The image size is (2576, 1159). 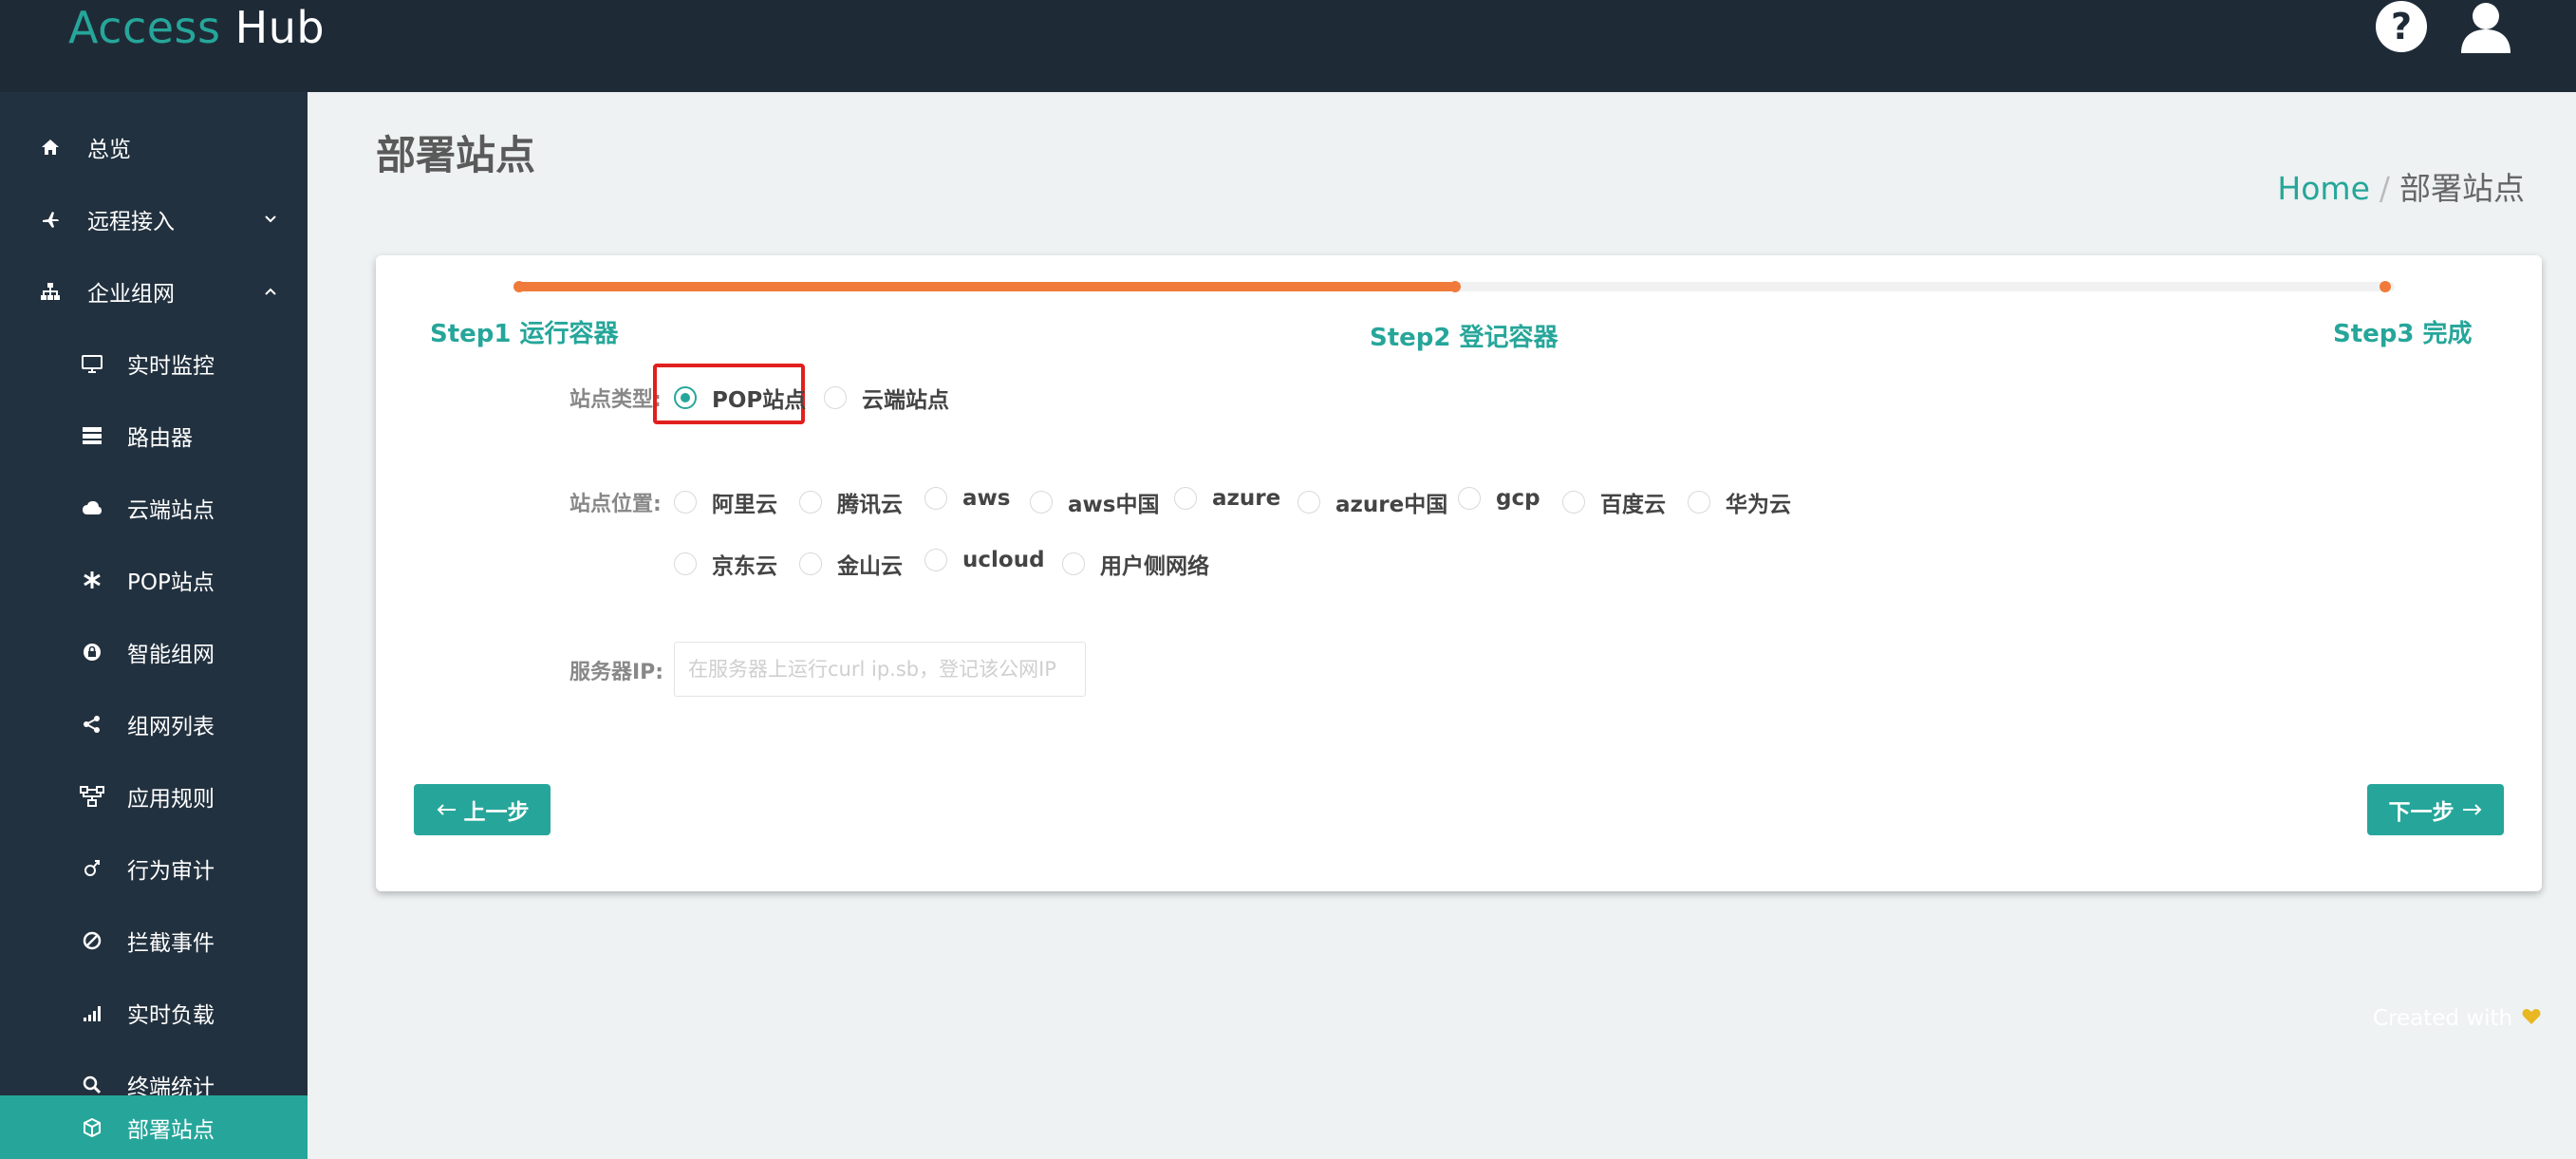 What do you see at coordinates (1154, 566) in the screenshot?
I see `radio-label: 用户侧网络` at bounding box center [1154, 566].